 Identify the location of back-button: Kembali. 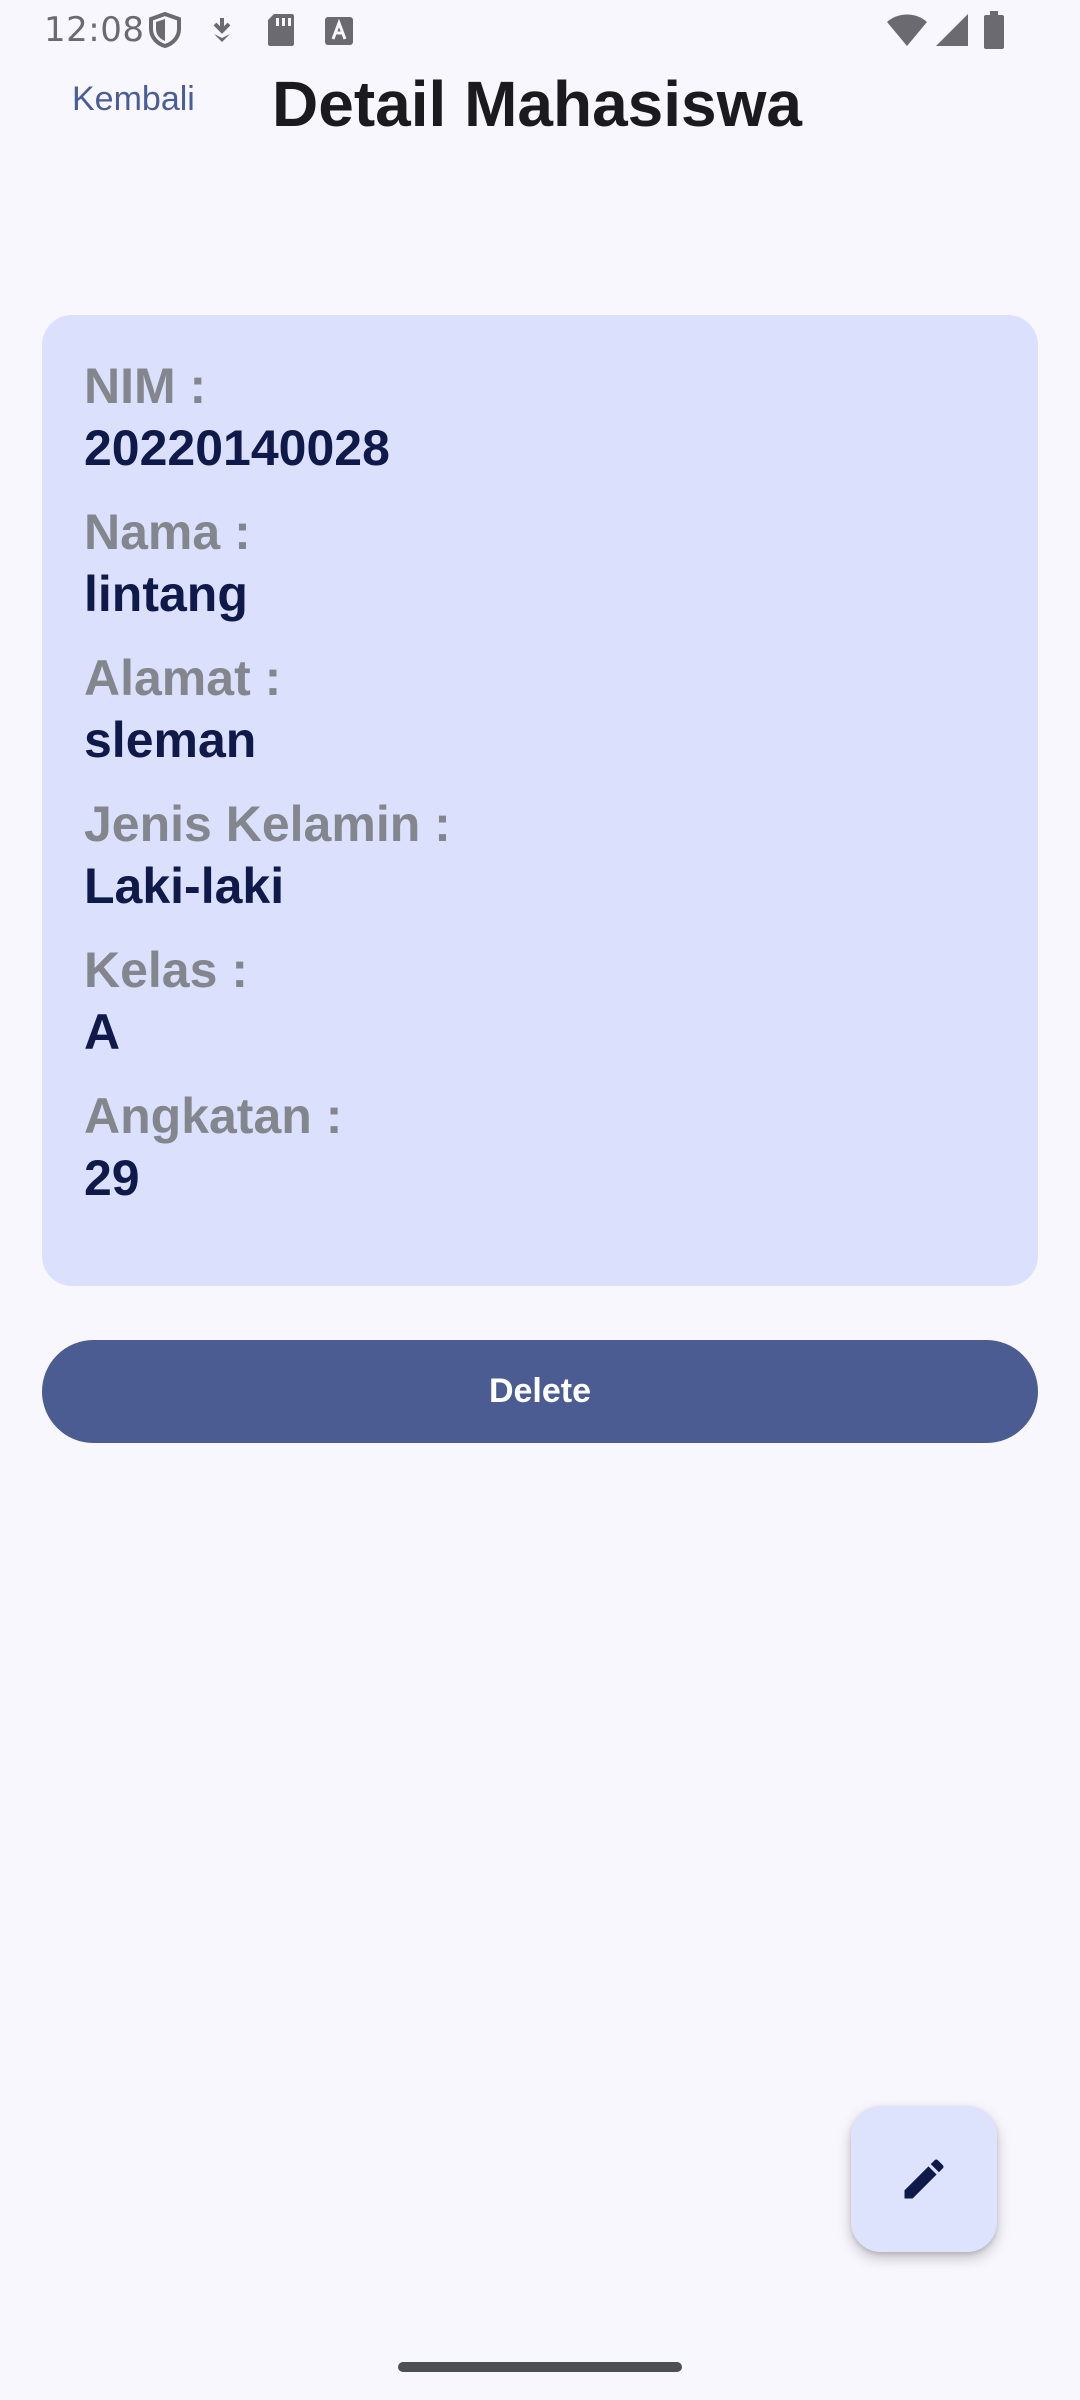
(133, 99).